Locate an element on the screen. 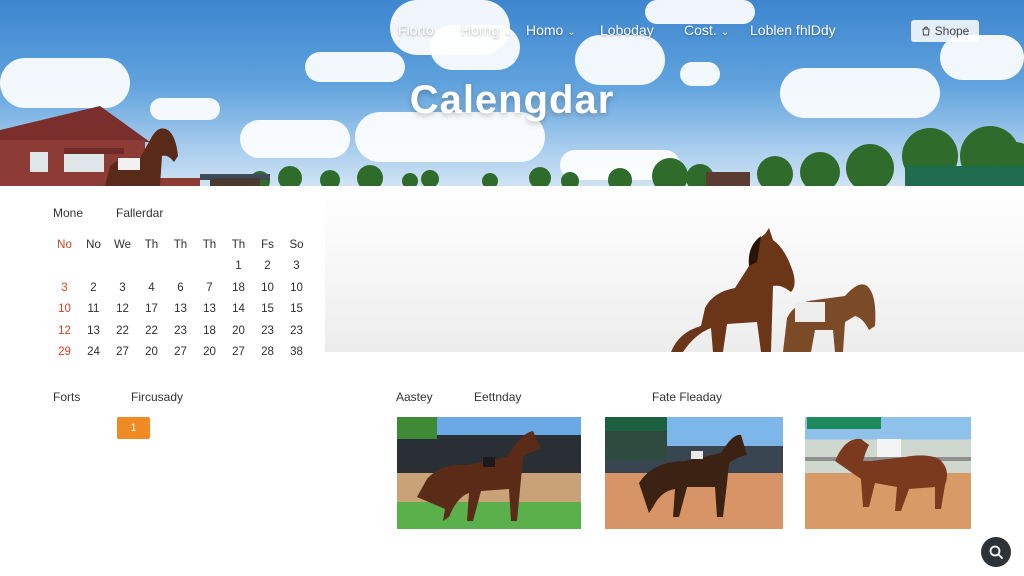 The image size is (1024, 576). calendar-weekday-row: No No We Th Th Th Th Fs So is located at coordinates (182, 245).